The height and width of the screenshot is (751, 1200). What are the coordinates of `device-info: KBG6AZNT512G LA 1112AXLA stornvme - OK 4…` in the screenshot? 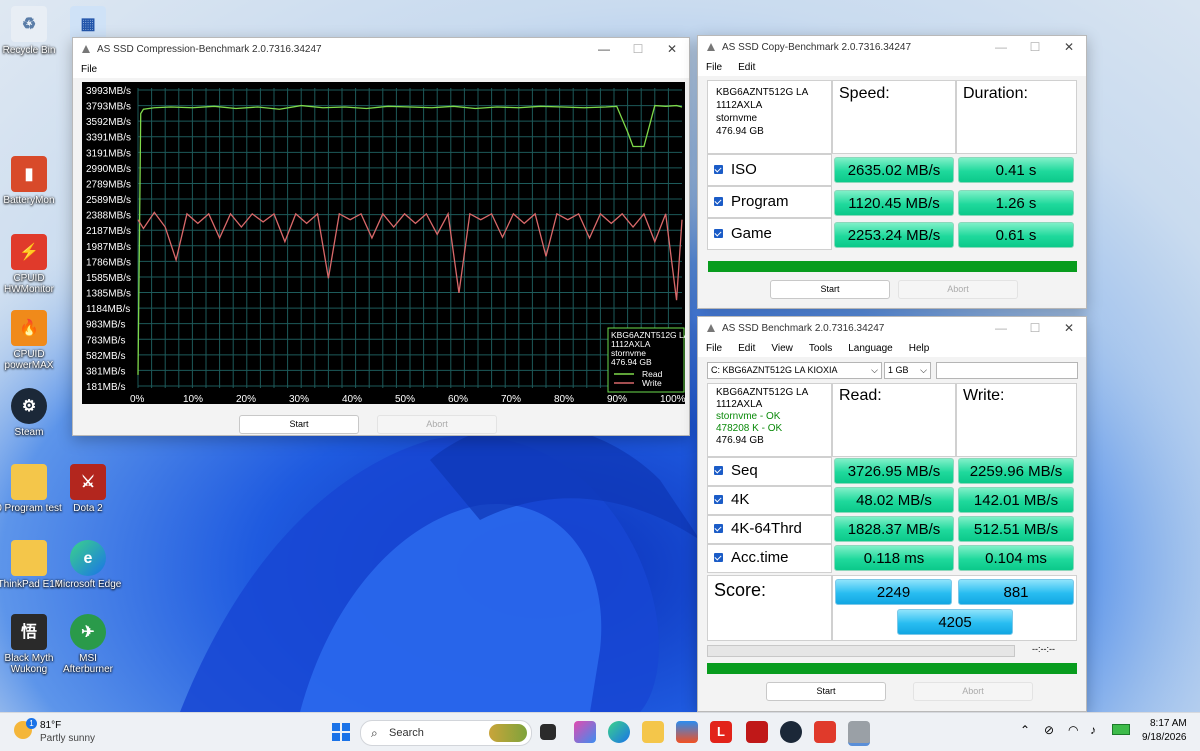 It's located at (762, 417).